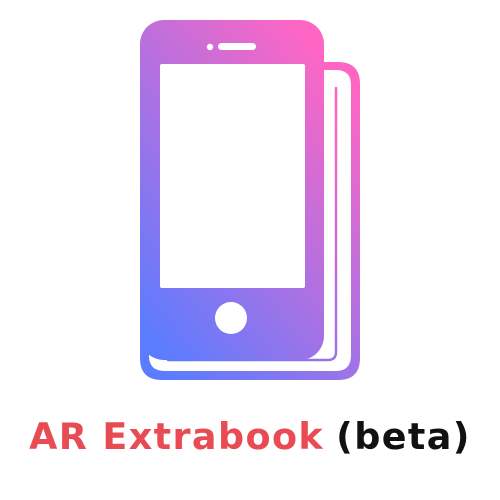 This screenshot has width=500, height=500. I want to click on brand-wordmark: AR Extrabook (beta), so click(250, 437).